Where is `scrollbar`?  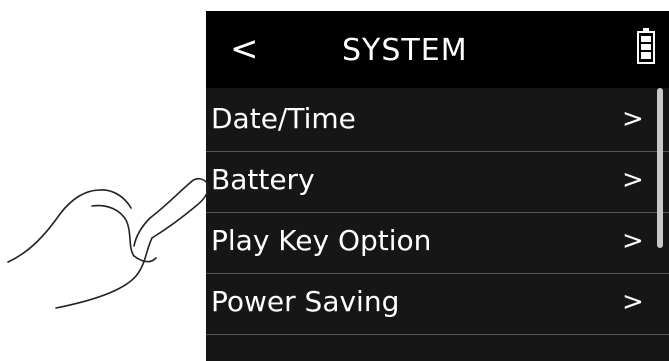 scrollbar is located at coordinates (660, 168).